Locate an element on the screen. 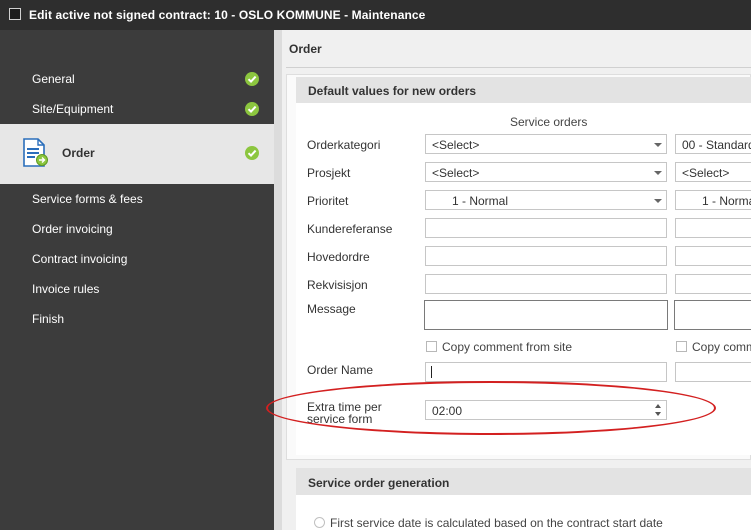  message-label: Message is located at coordinates (331, 309).